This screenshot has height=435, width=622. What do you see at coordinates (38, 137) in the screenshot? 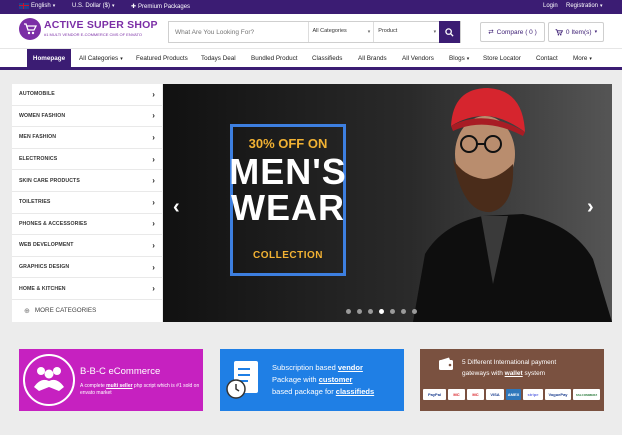
I see `sidebar-item-label: MEN FASHION` at bounding box center [38, 137].